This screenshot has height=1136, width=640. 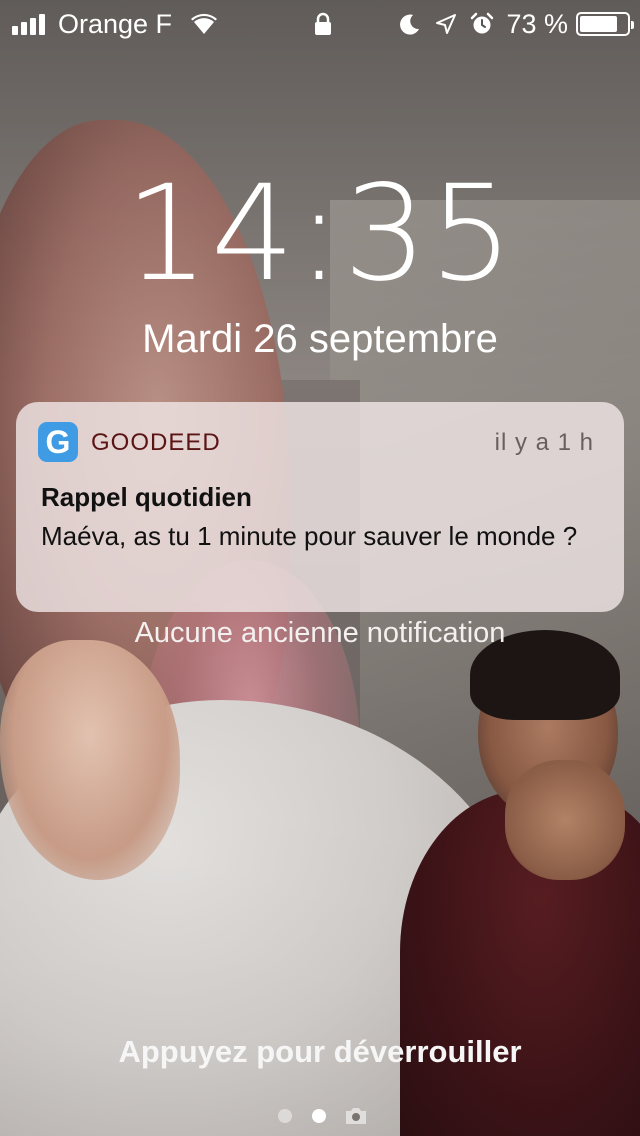 I want to click on battery-fill, so click(x=598, y=24).